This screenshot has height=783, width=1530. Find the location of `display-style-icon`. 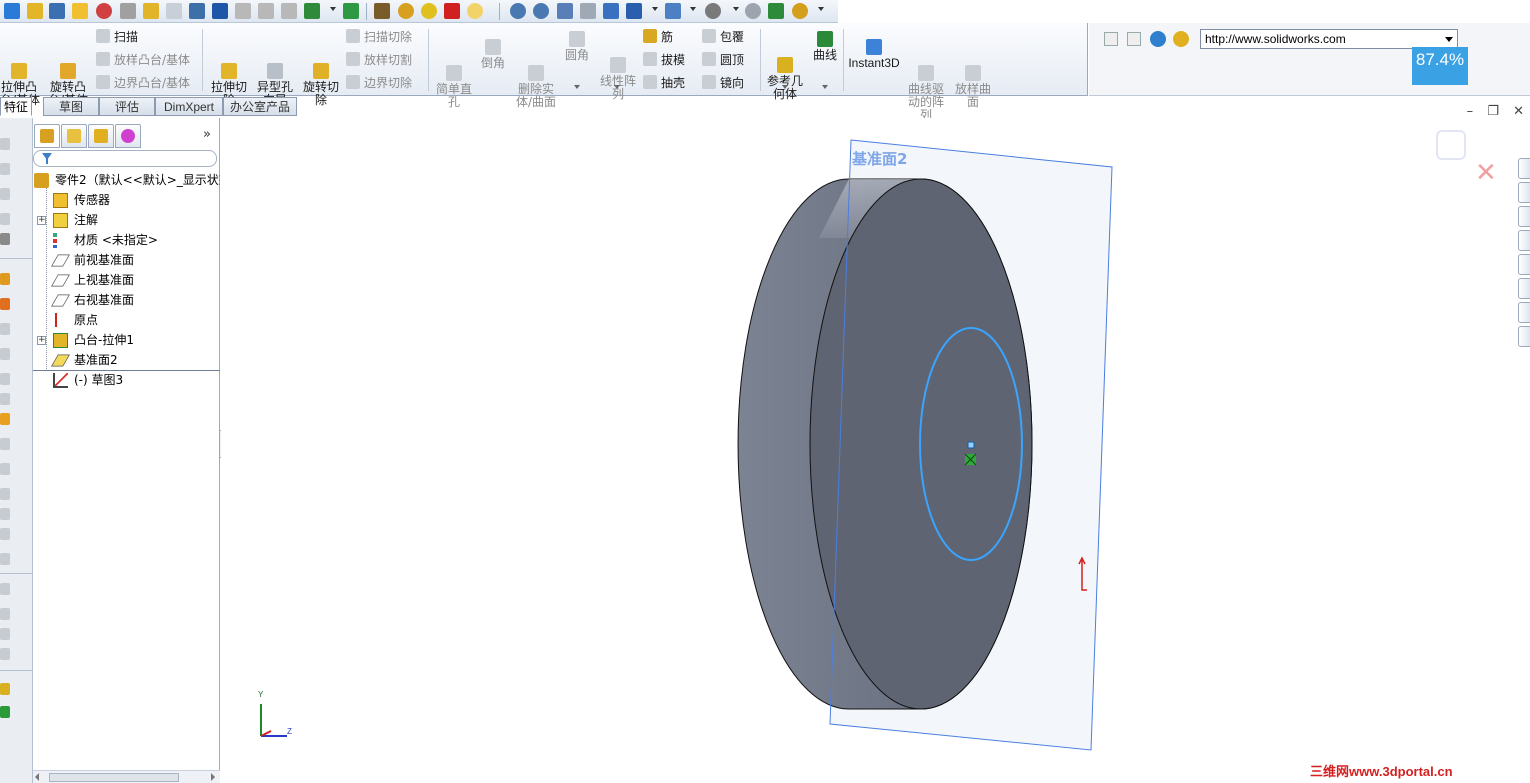

display-style-icon is located at coordinates (634, 11).